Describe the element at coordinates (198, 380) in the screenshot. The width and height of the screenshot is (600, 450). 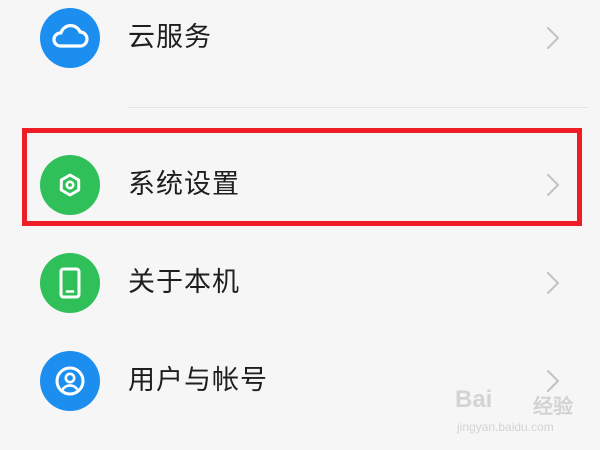
I see `settings-item-label: 用户与帐号` at that location.